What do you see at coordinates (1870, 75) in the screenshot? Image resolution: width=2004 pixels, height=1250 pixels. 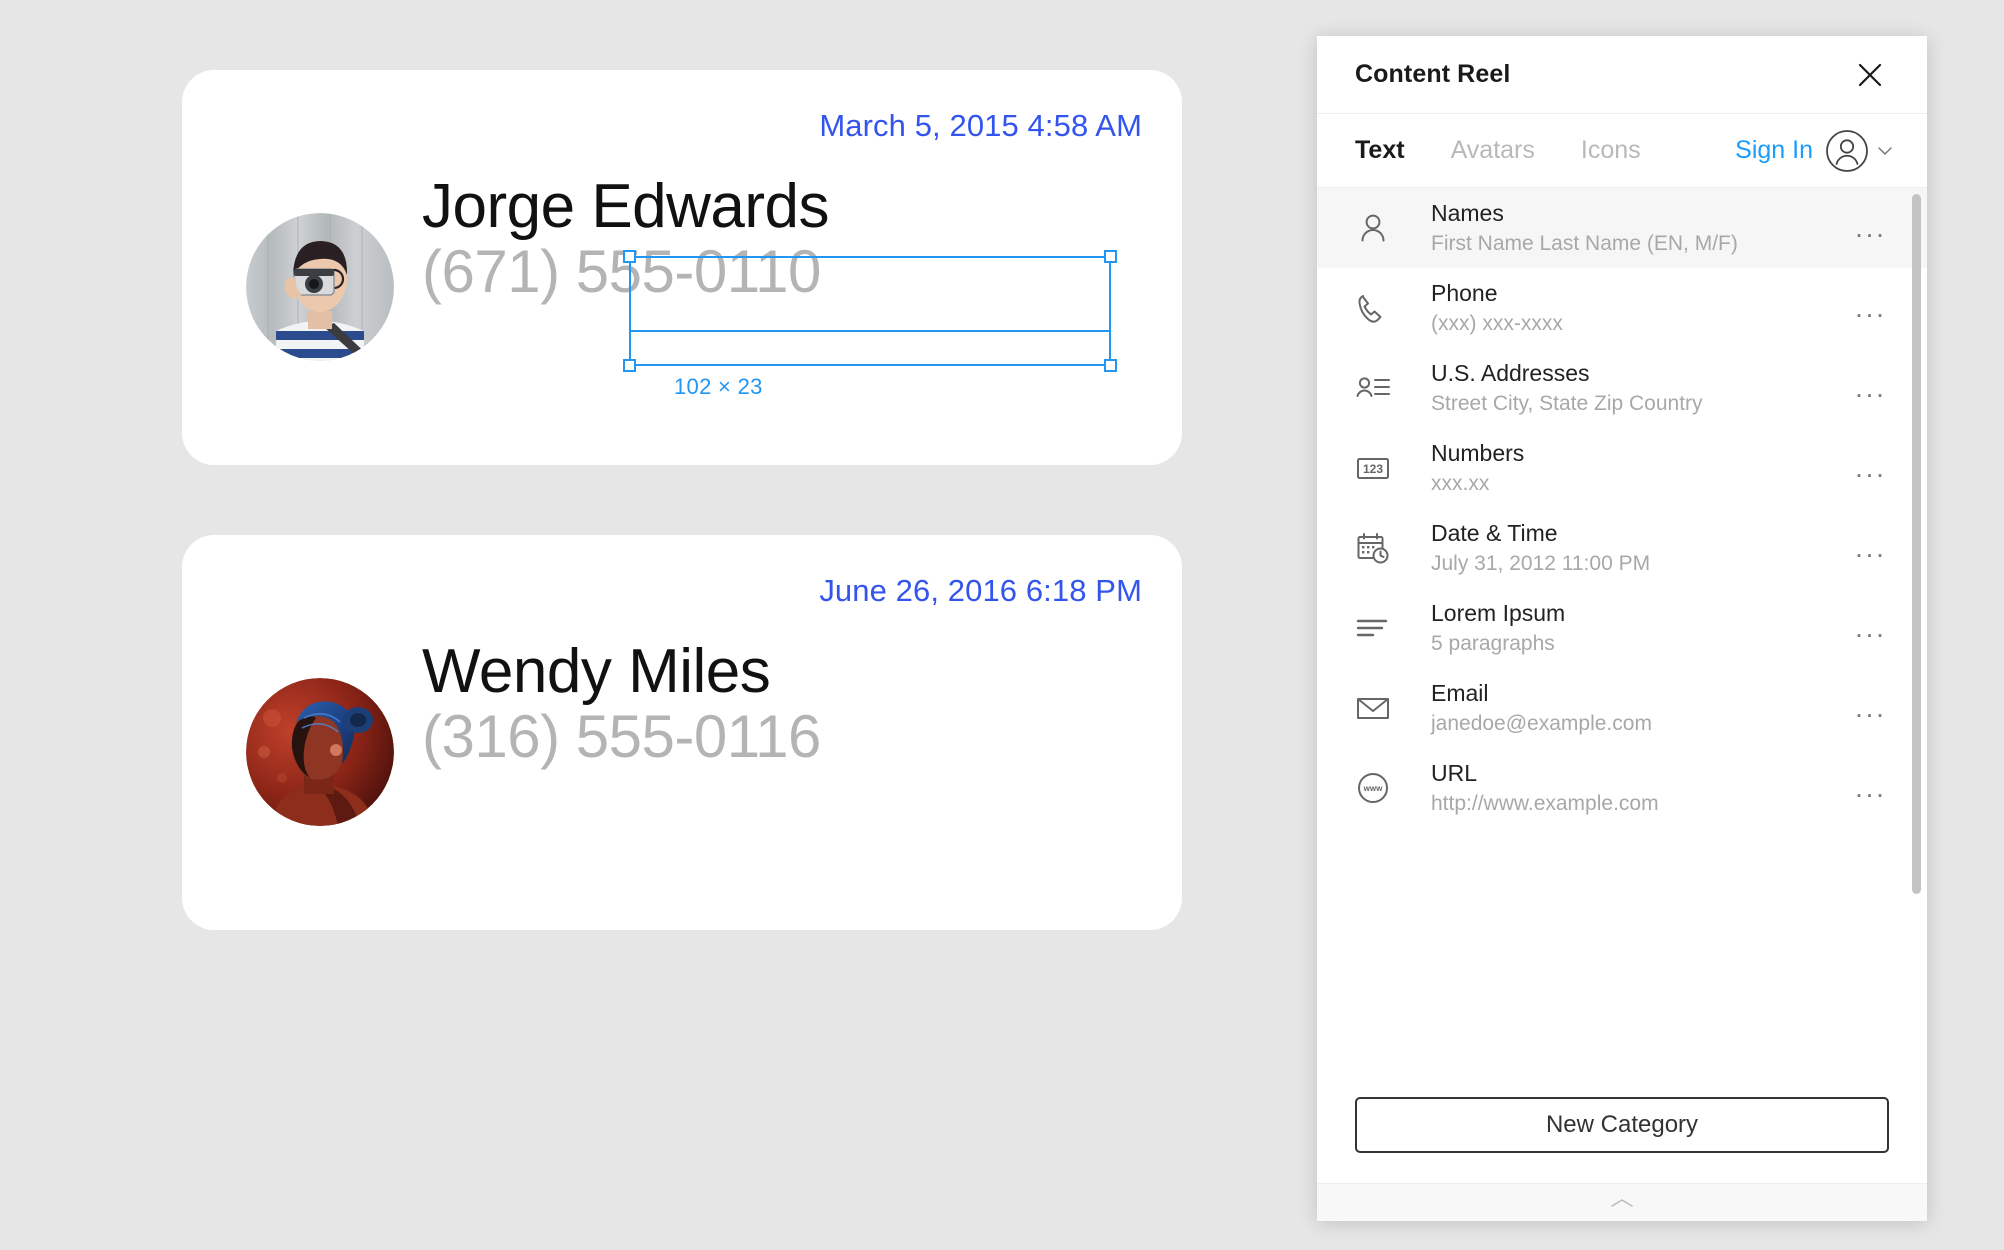 I see `close-icon` at bounding box center [1870, 75].